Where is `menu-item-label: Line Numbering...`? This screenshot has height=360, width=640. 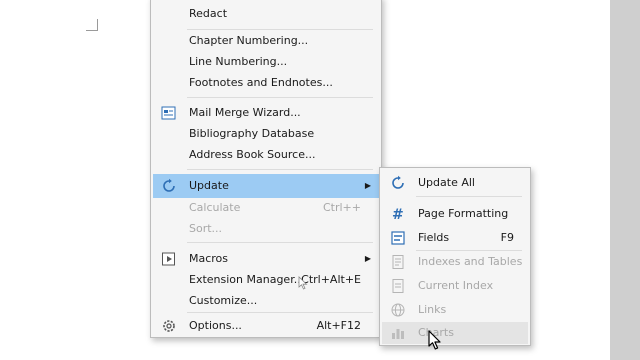 menu-item-label: Line Numbering... is located at coordinates (238, 61).